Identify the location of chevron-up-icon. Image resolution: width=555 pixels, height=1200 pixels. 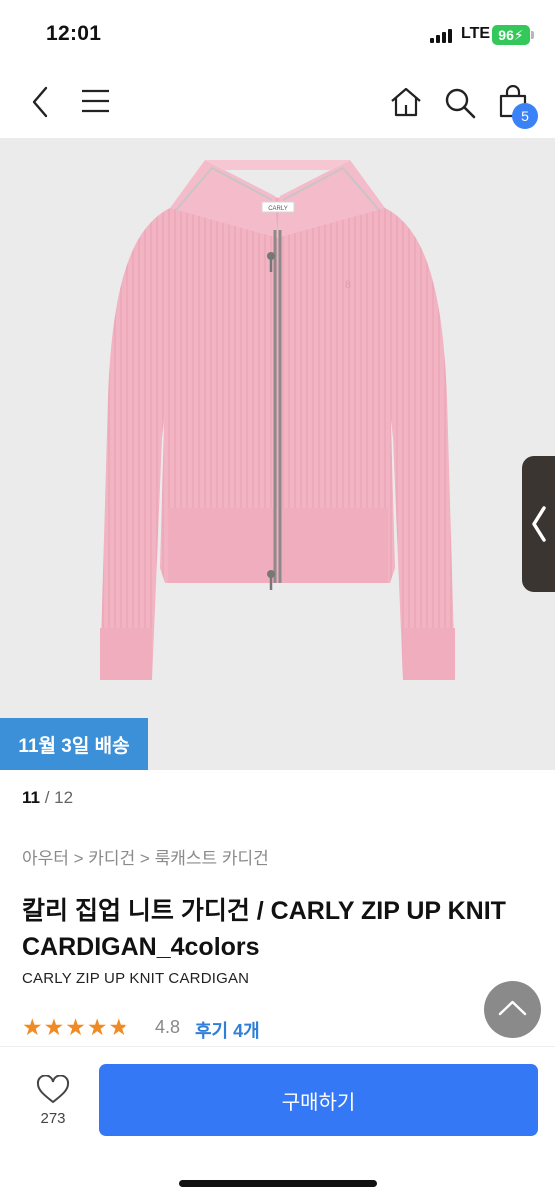
(512, 1008).